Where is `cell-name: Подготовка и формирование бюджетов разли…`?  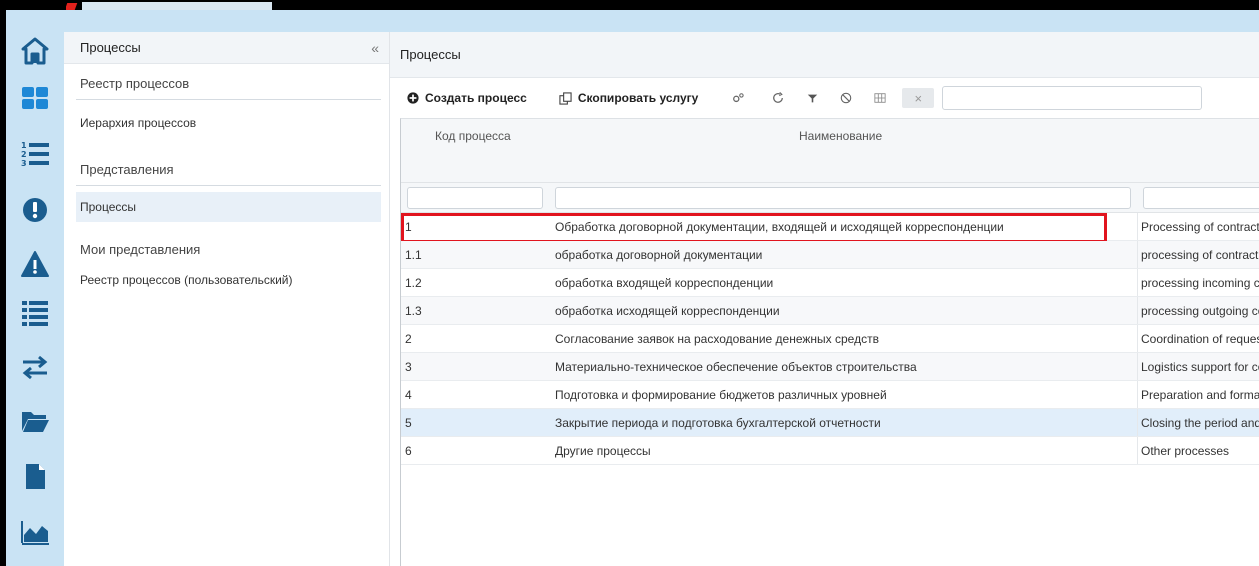 cell-name: Подготовка и формирование бюджетов разли… is located at coordinates (721, 395).